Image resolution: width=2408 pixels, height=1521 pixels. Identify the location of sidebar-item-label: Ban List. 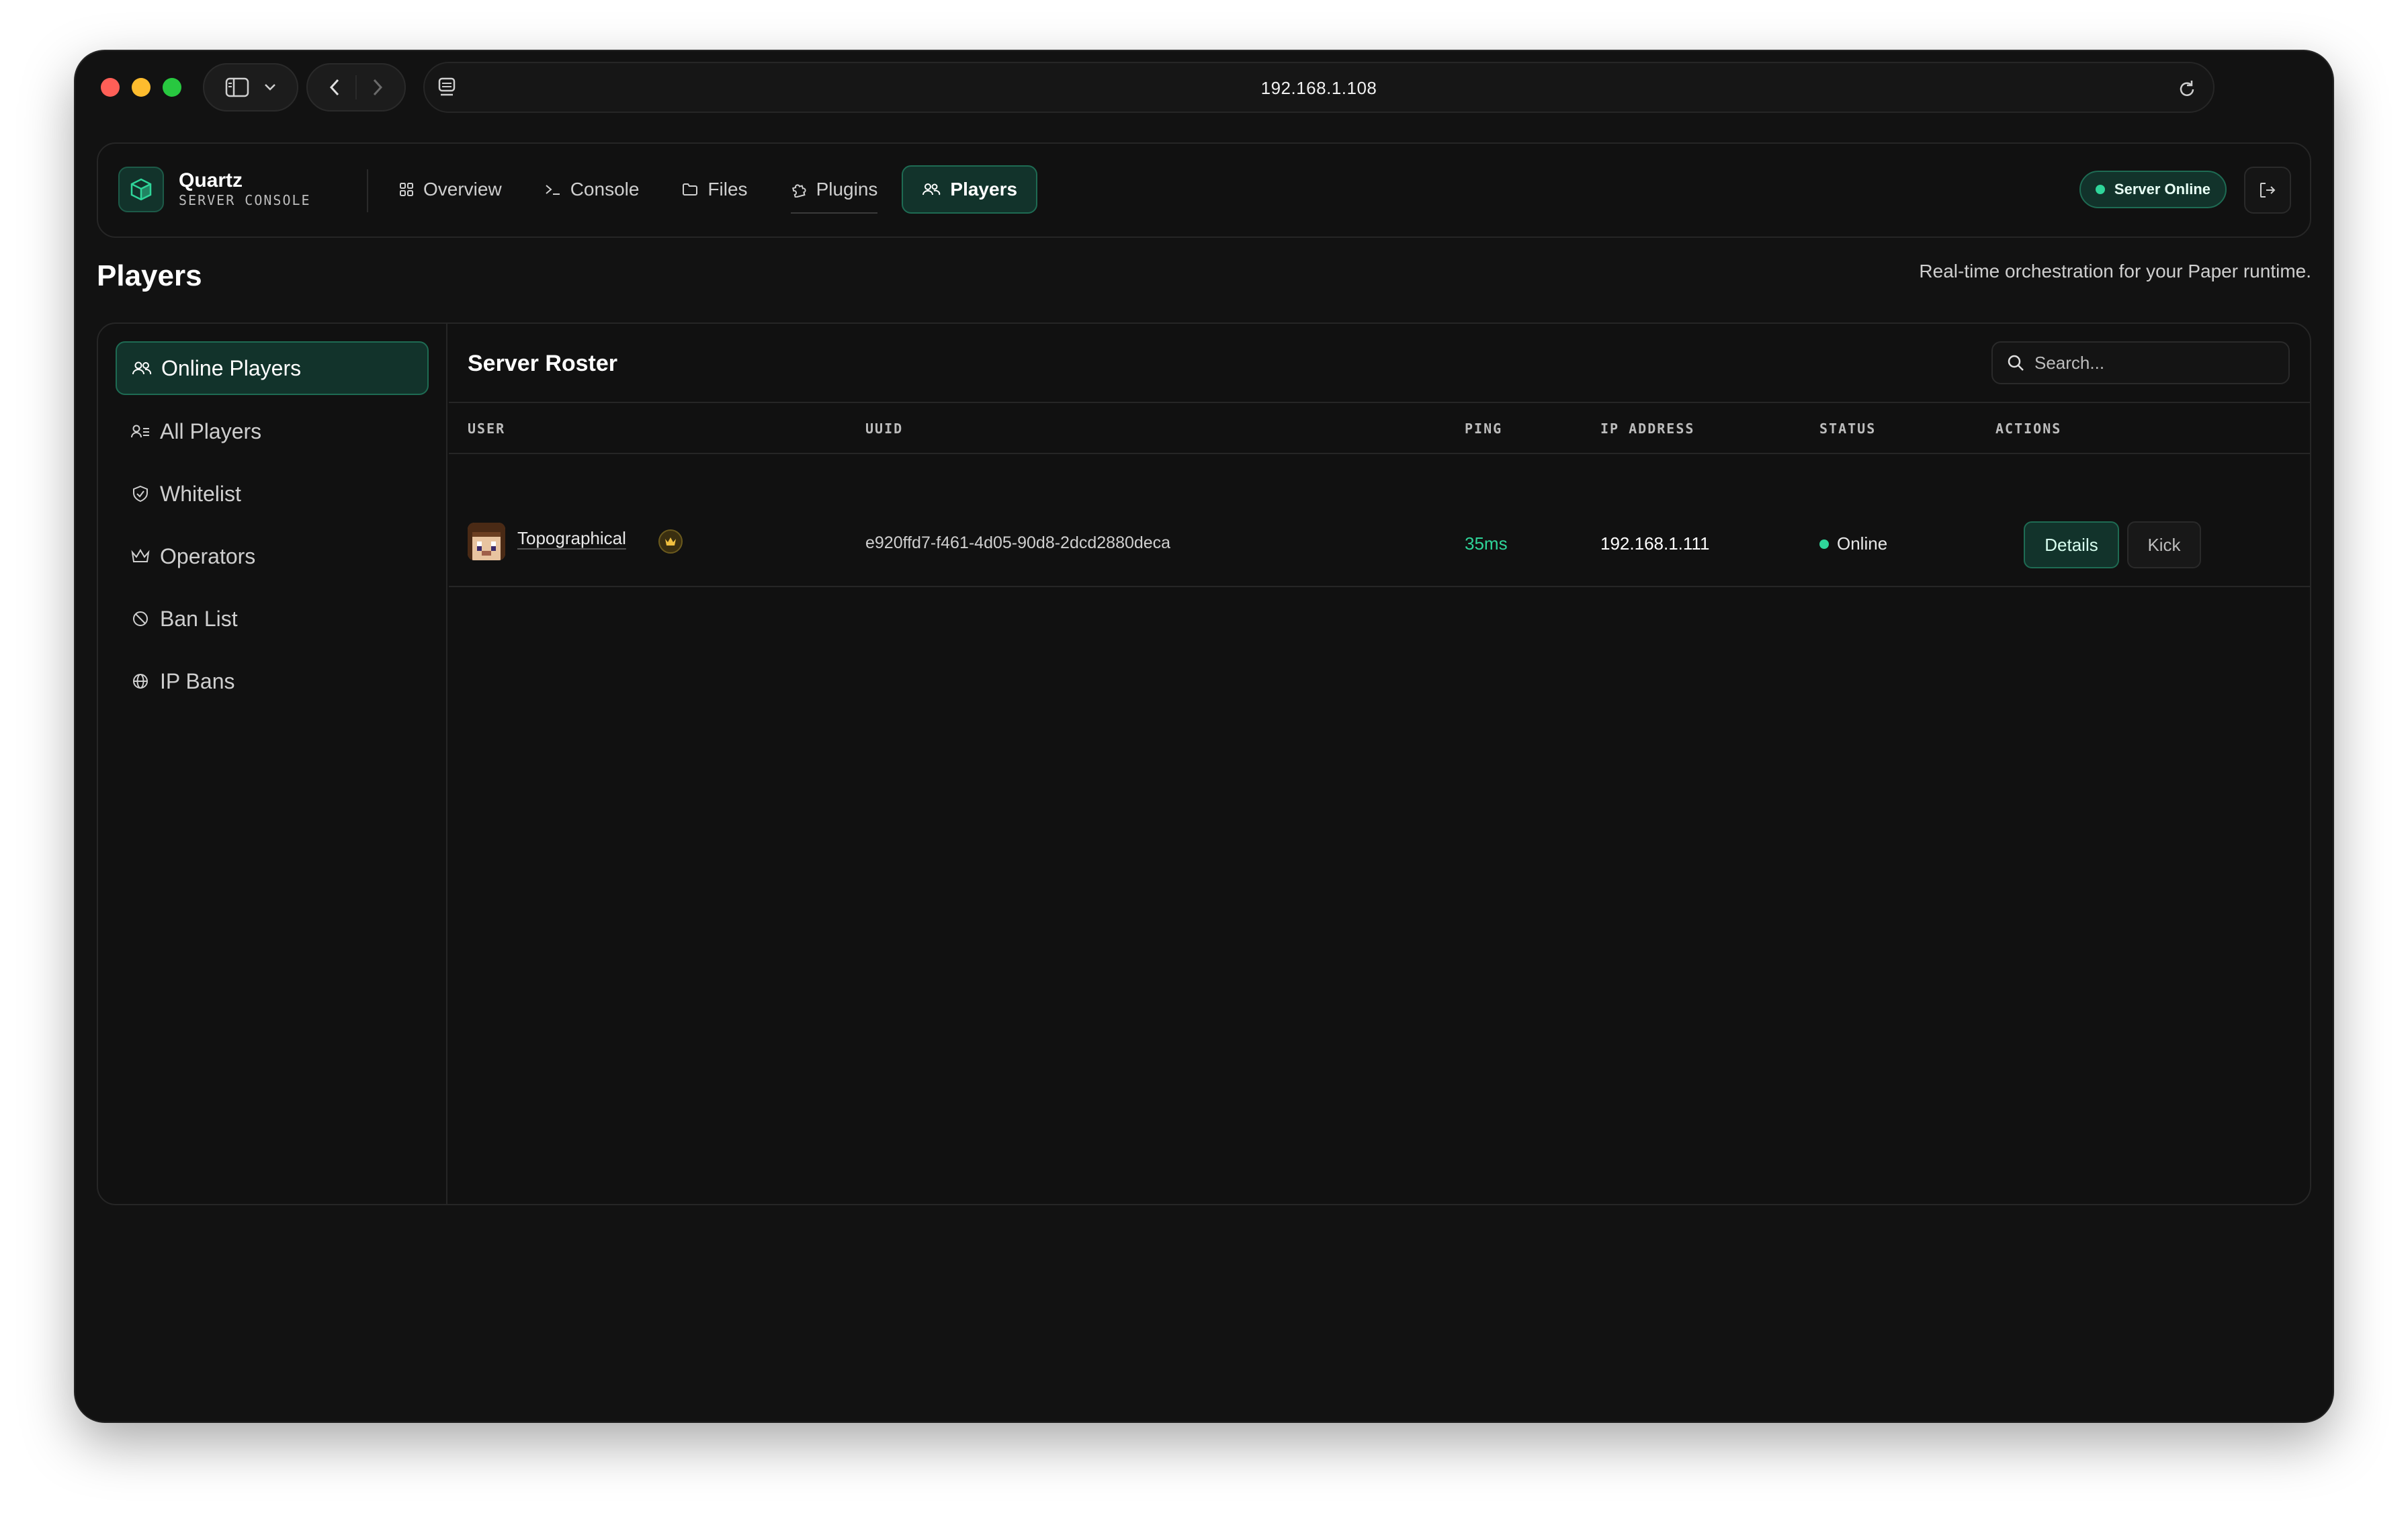
(199, 618).